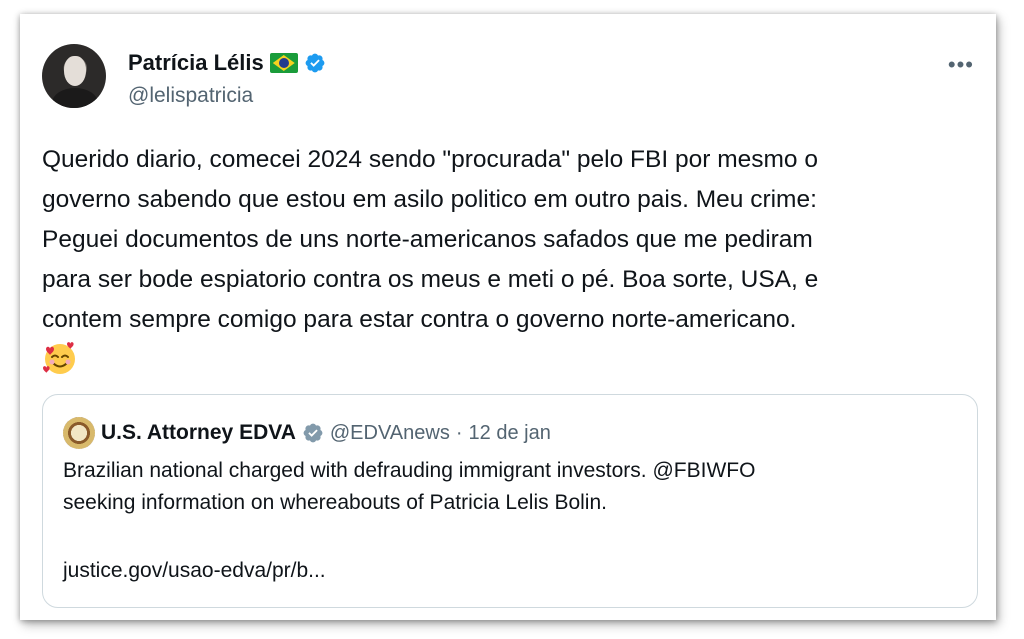  Describe the element at coordinates (198, 433) in the screenshot. I see `quoted-author-name: U.S. Attorney EDVA` at that location.